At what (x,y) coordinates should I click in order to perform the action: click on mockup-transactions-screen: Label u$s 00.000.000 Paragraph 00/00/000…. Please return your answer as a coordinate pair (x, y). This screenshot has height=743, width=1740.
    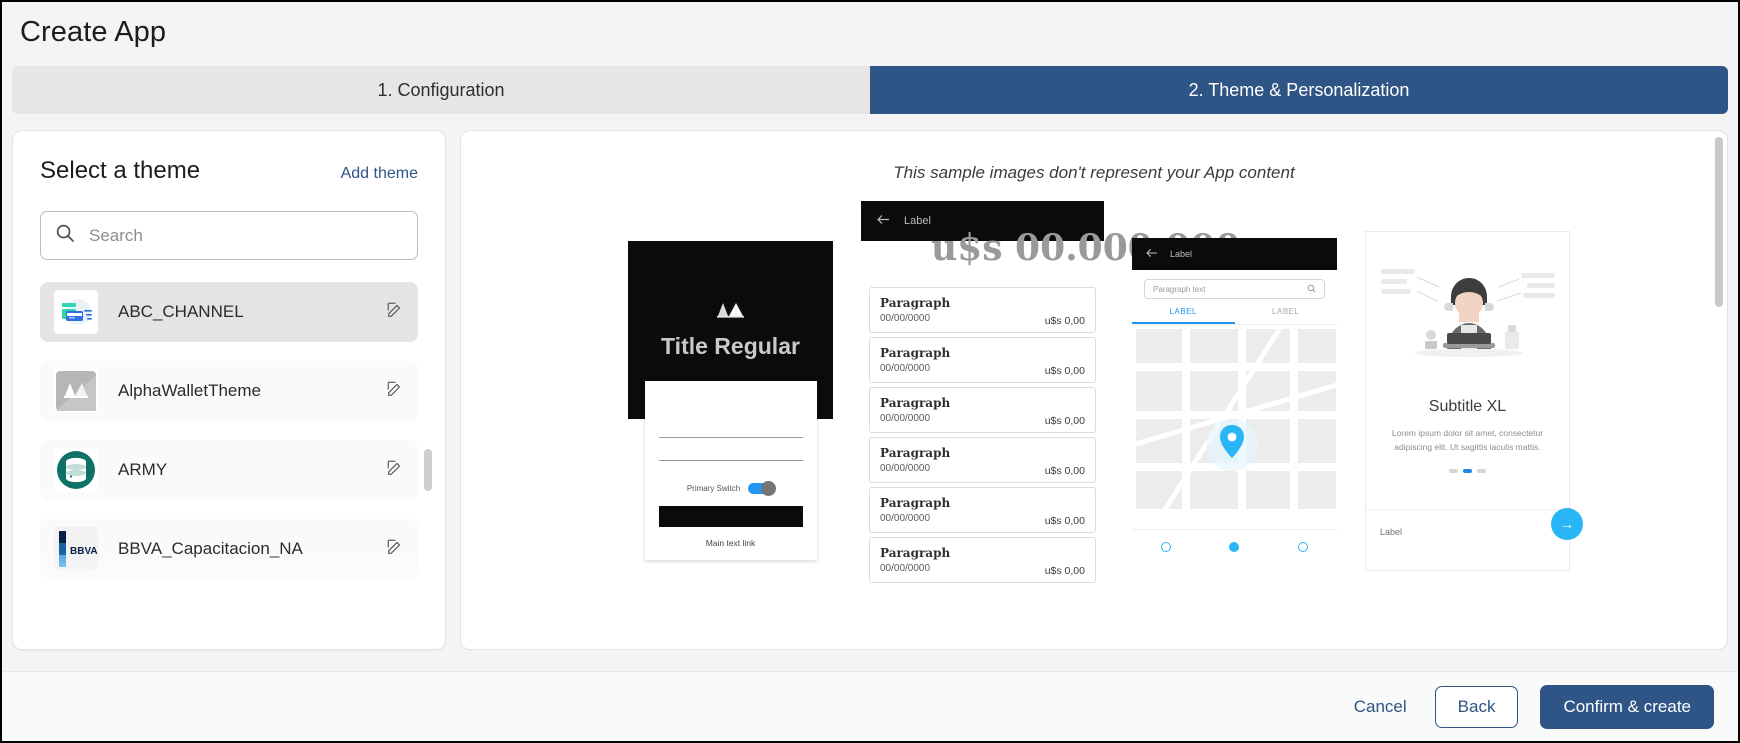
    Looking at the image, I should click on (1050, 392).